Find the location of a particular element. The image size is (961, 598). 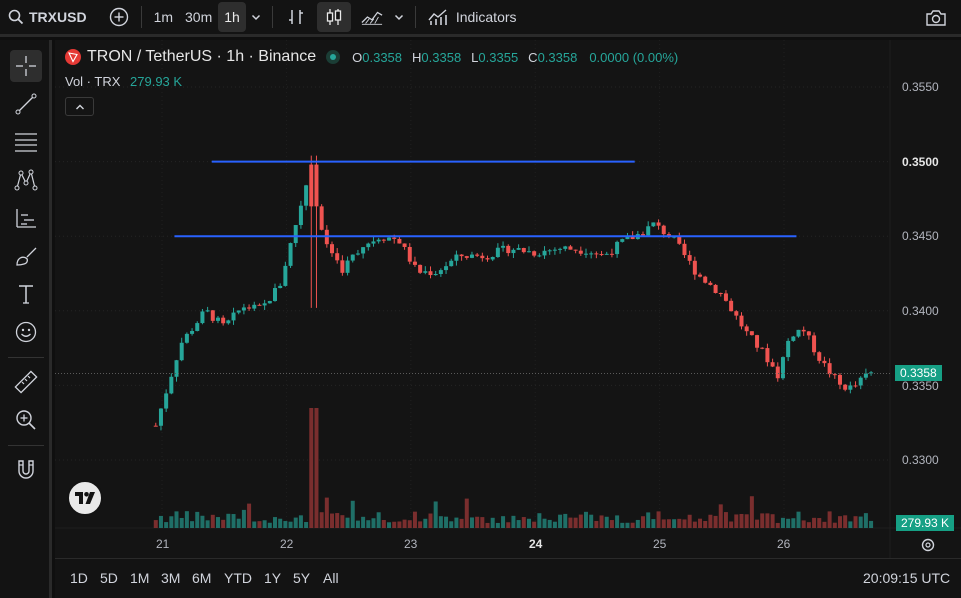

interval-dropdown is located at coordinates (256, 17).